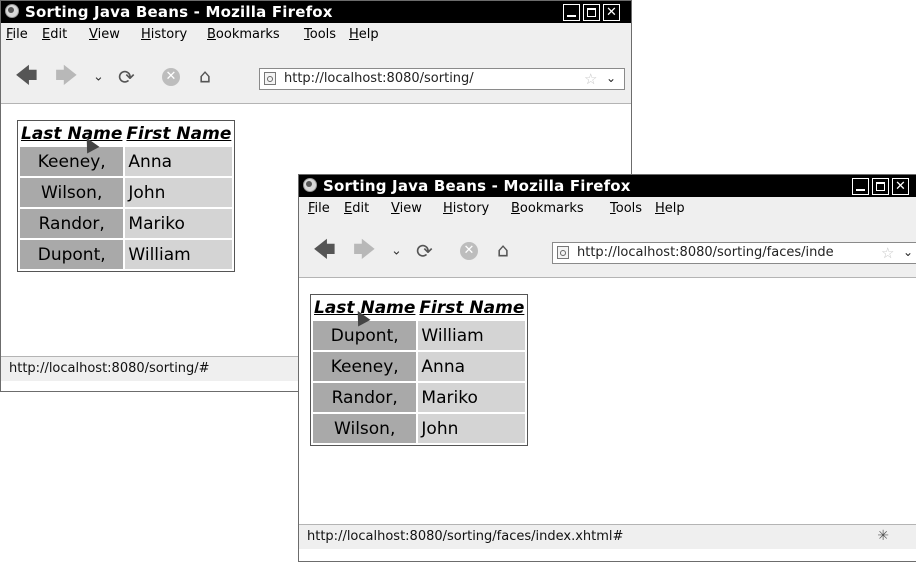 This screenshot has height=562, width=916. Describe the element at coordinates (71, 134) in the screenshot. I see `last-name-header-link: Last Name` at that location.